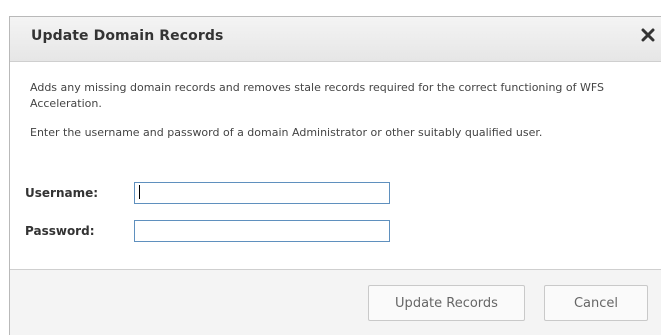 This screenshot has width=661, height=335. I want to click on dialog-title: Update Domain Records, so click(127, 36).